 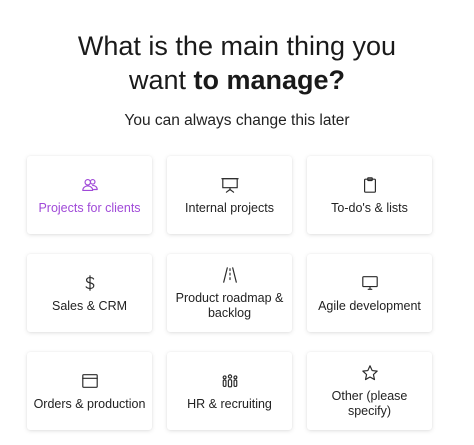 I want to click on option-todos-and-lists: To-do's & lists, so click(x=369, y=195).